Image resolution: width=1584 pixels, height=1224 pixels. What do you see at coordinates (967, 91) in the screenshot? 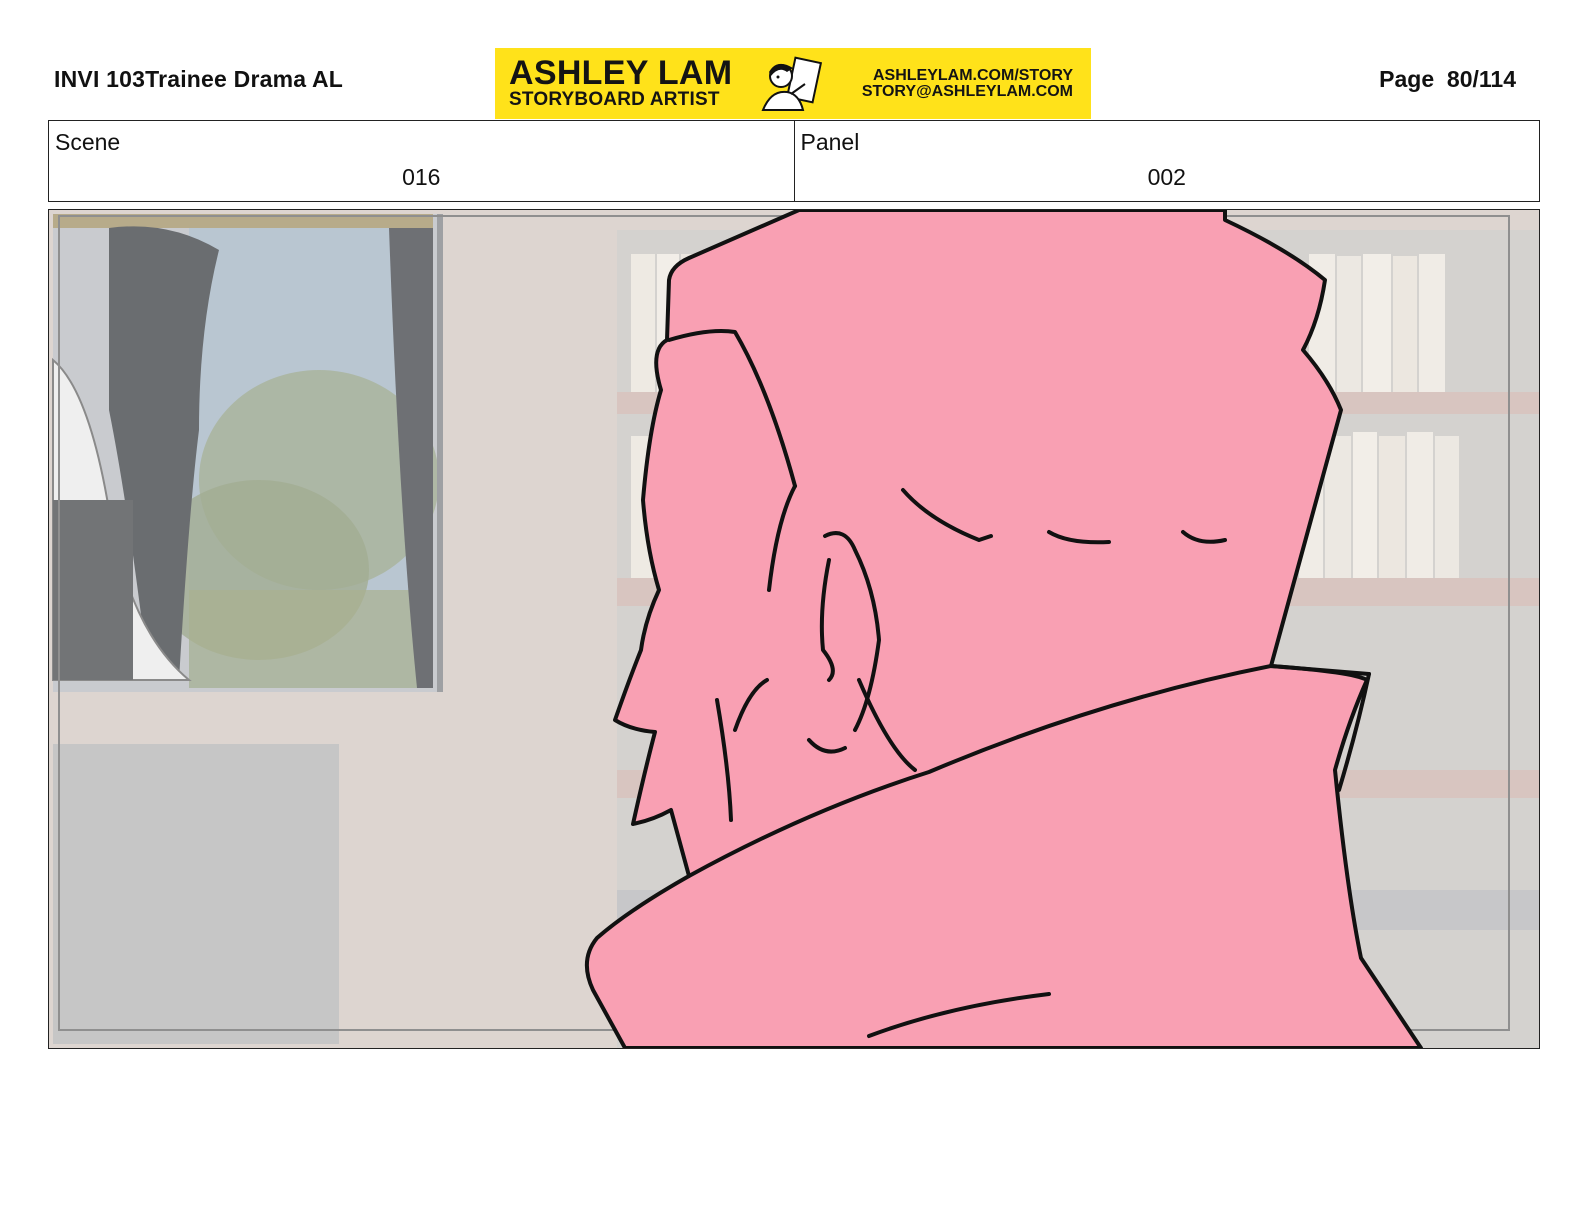
I see `artist-email: STORY@ASHLEYLAM.COM` at bounding box center [967, 91].